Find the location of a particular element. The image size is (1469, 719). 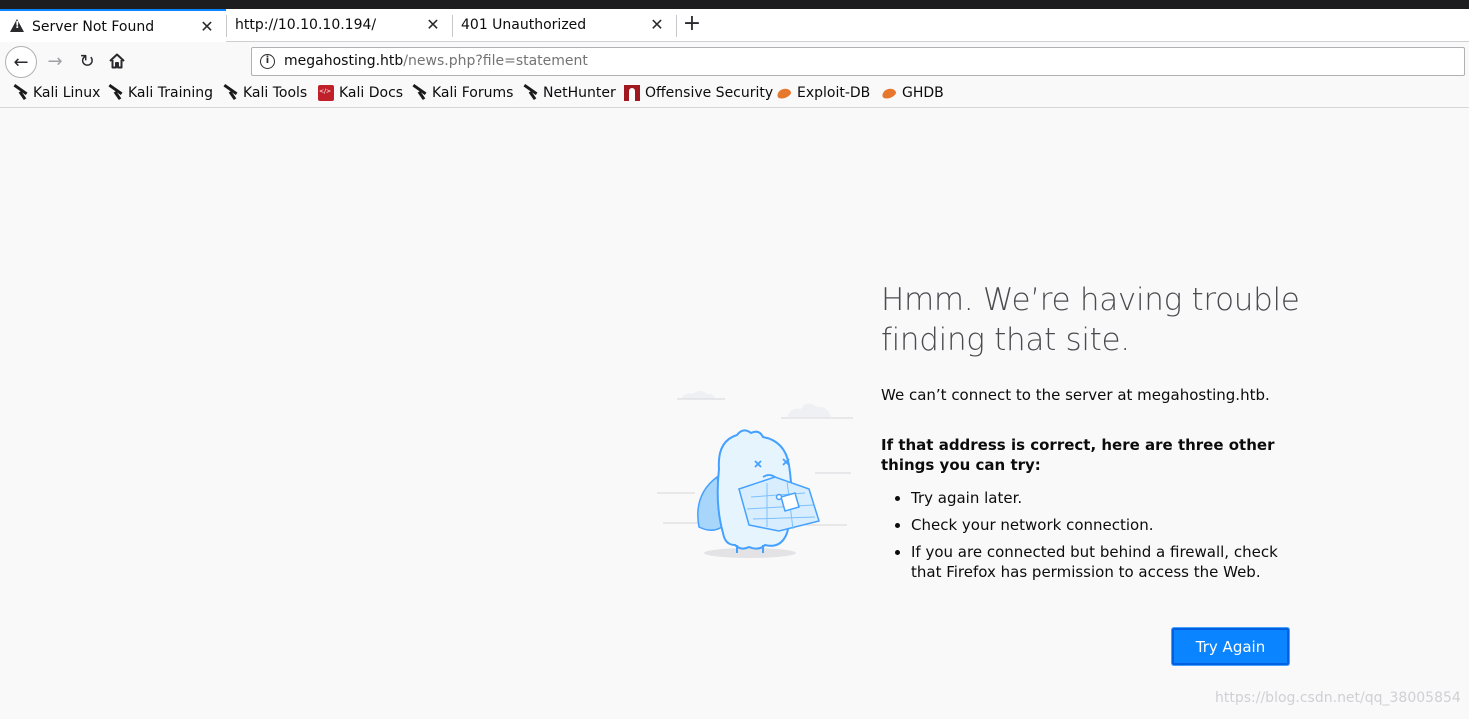

tab-server-not-found: Server Not Found ✕ is located at coordinates (113, 25).